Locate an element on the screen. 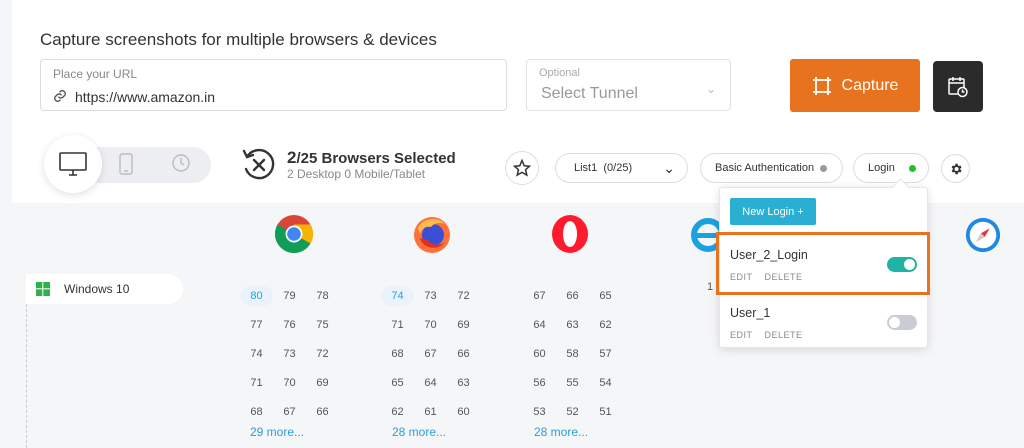 The image size is (1024, 448). history-toggle is located at coordinates (181, 165).